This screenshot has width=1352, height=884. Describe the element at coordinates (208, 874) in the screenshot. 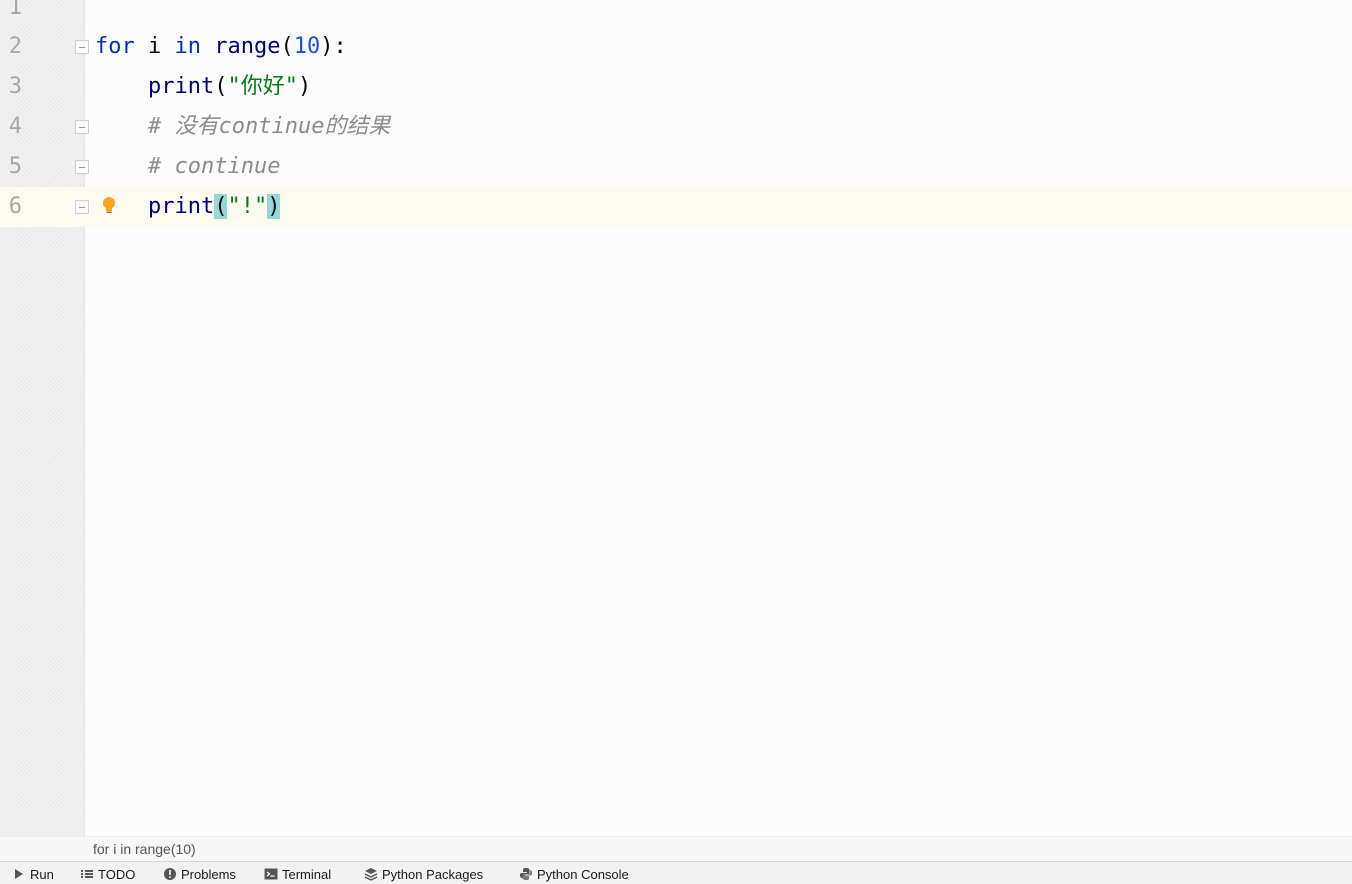

I see `problems-tool-label: Problems` at that location.